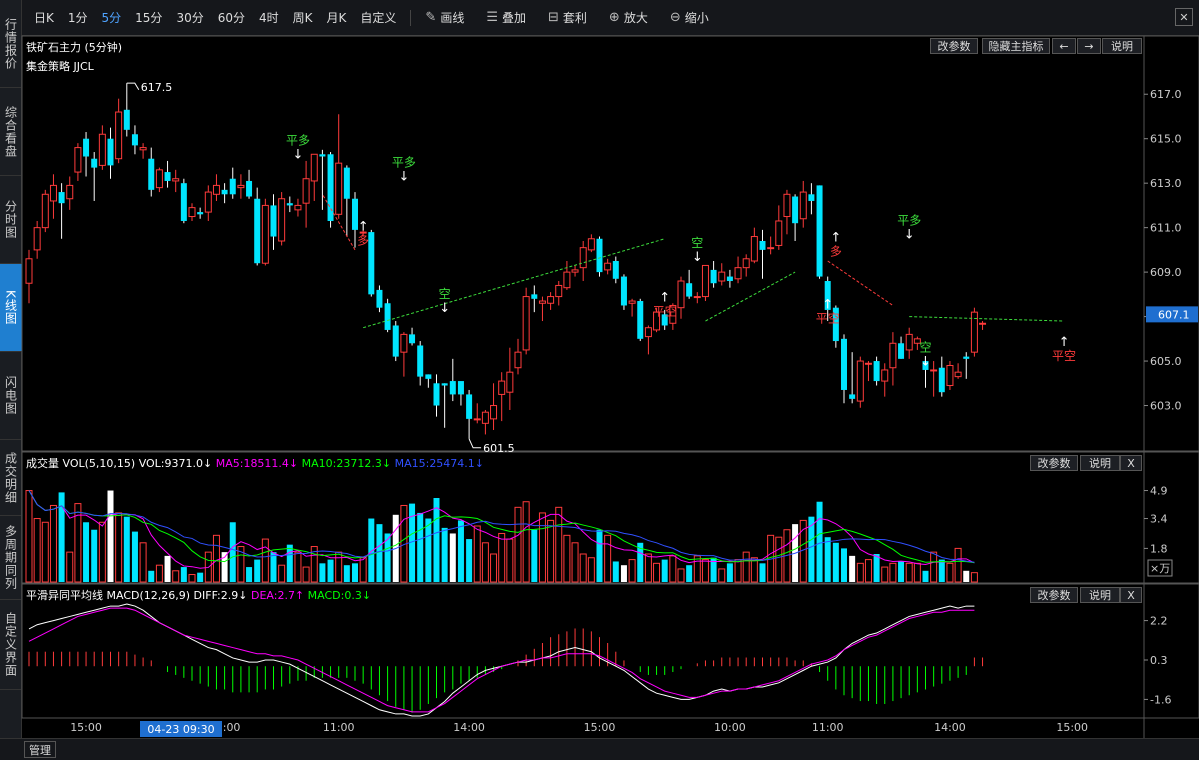  I want to click on signal-label-close-long: 平多, so click(404, 163).